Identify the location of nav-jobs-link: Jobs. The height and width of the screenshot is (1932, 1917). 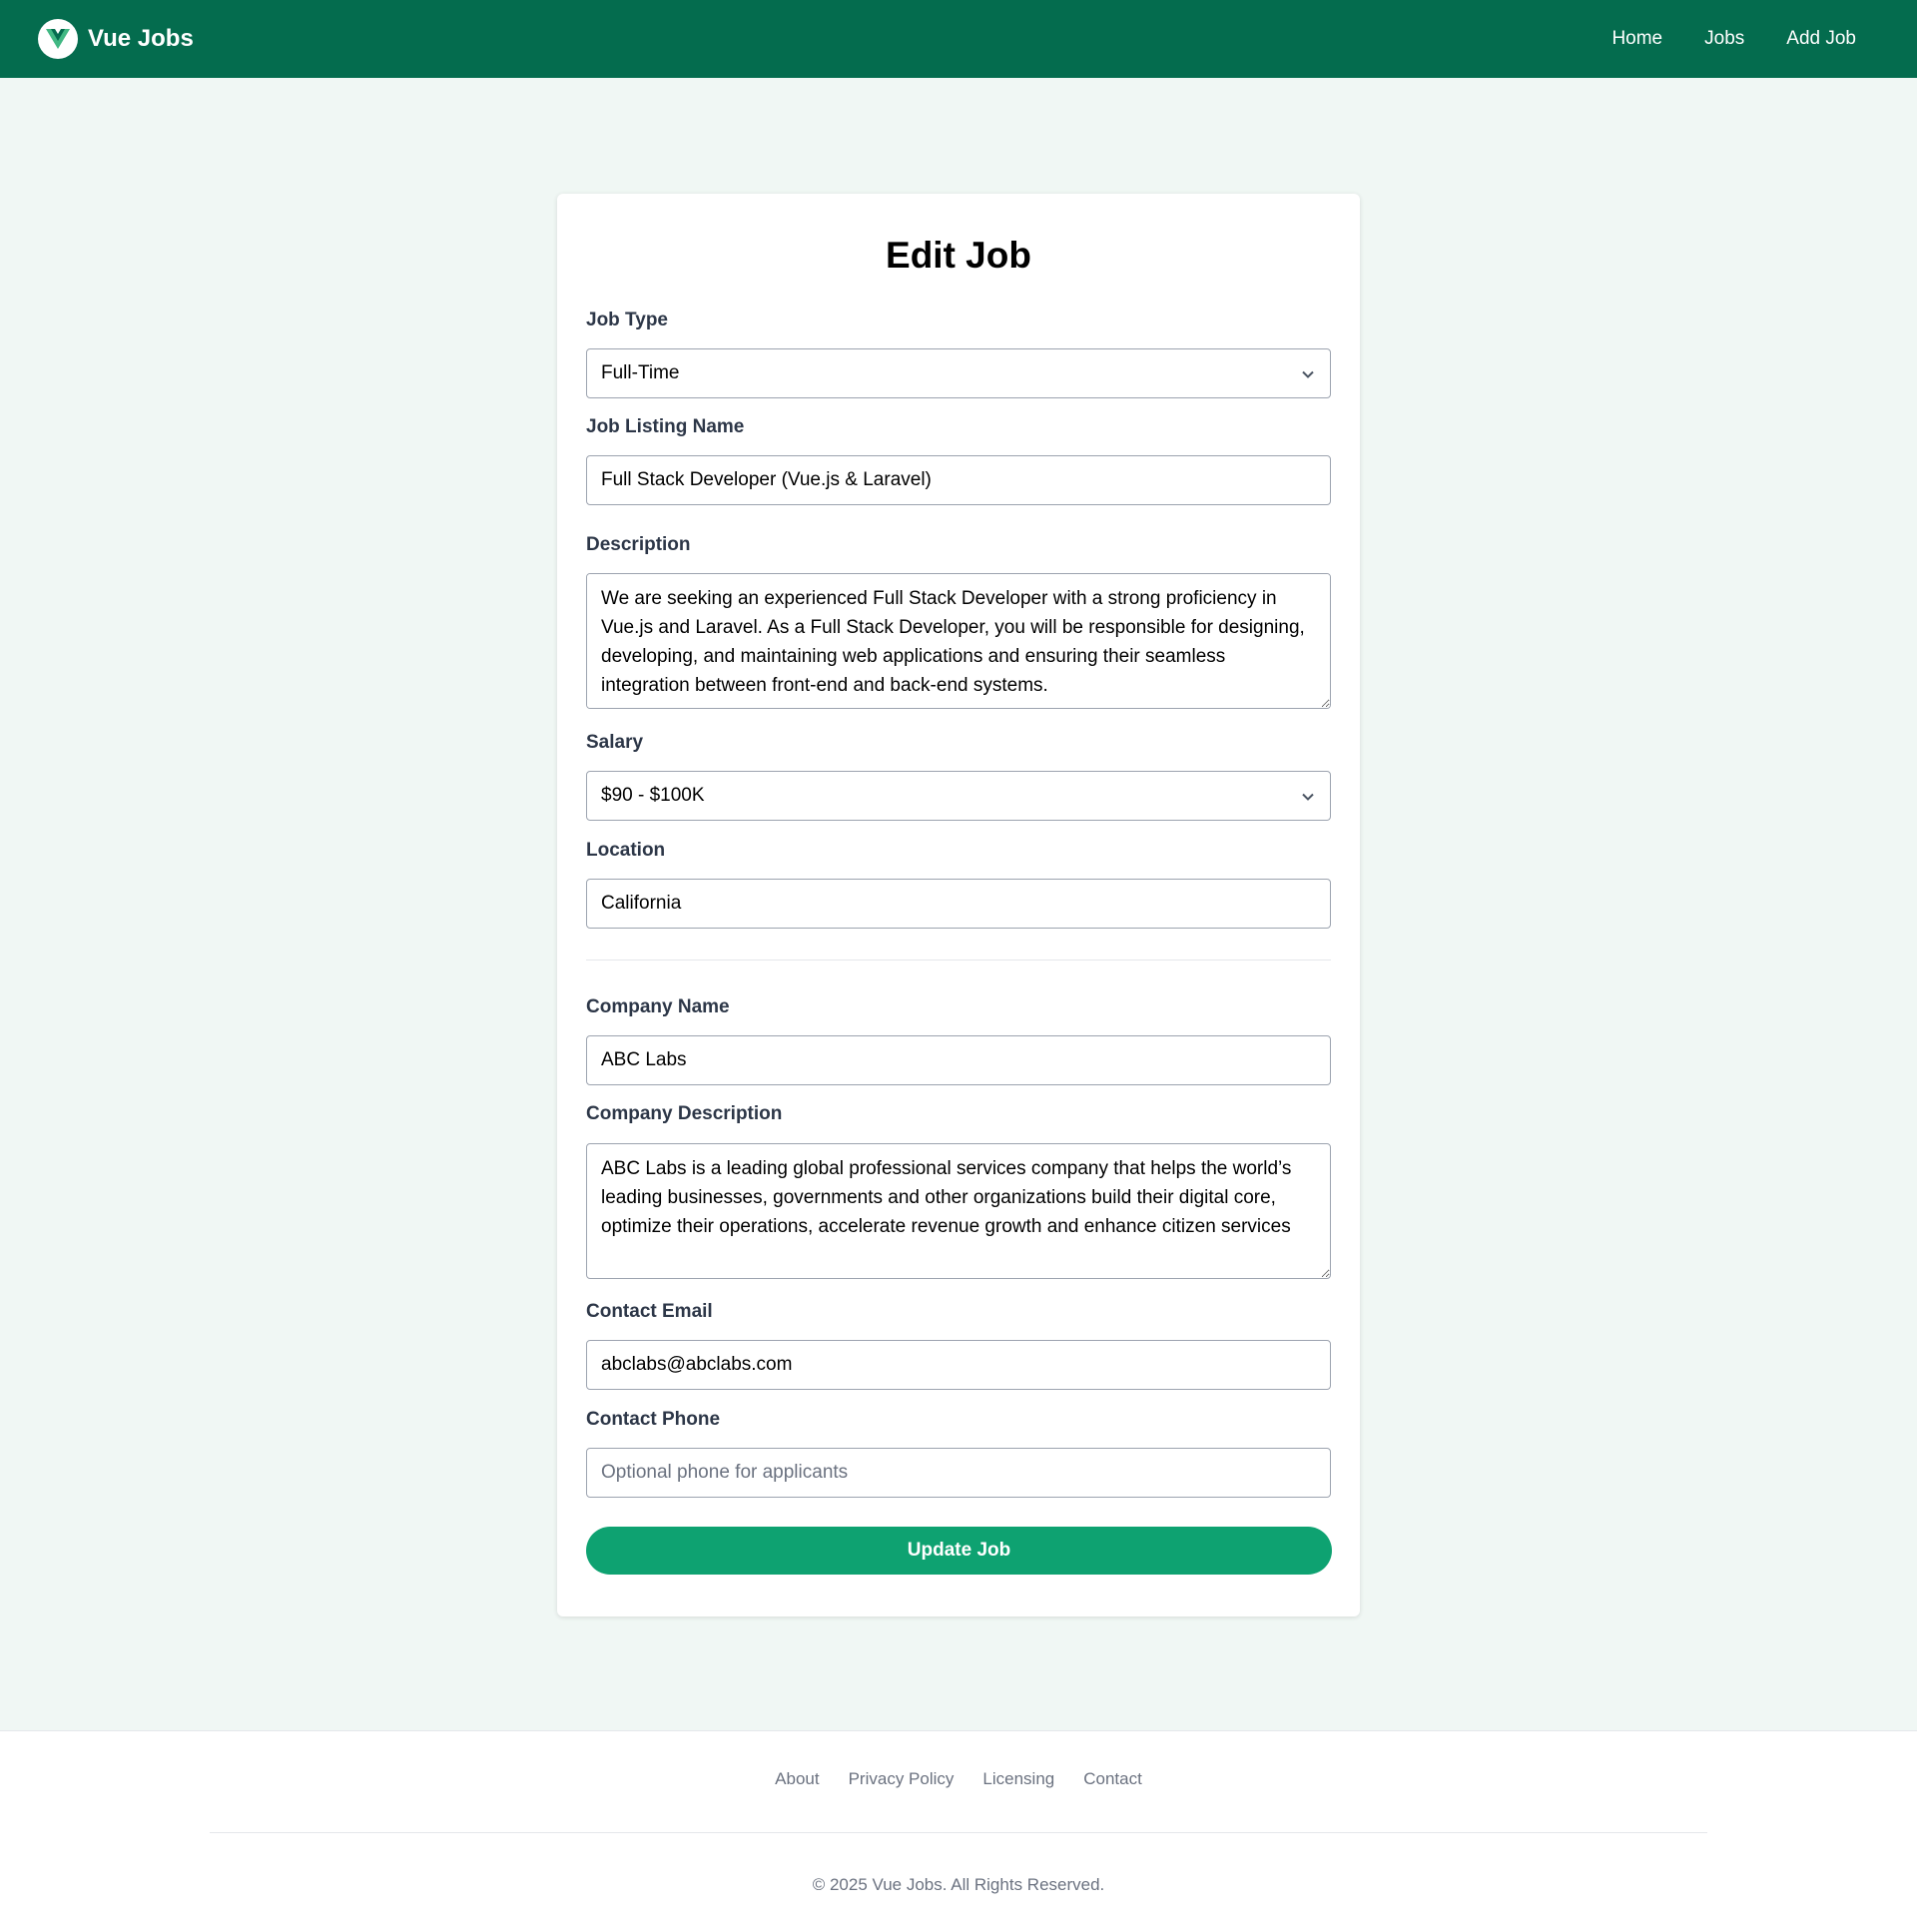
(1724, 39).